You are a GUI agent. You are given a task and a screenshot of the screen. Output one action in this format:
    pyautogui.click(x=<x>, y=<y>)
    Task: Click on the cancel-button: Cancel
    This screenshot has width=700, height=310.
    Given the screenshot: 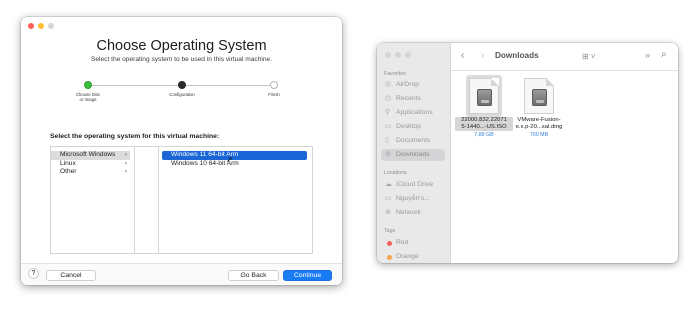 What is the action you would take?
    pyautogui.click(x=71, y=275)
    